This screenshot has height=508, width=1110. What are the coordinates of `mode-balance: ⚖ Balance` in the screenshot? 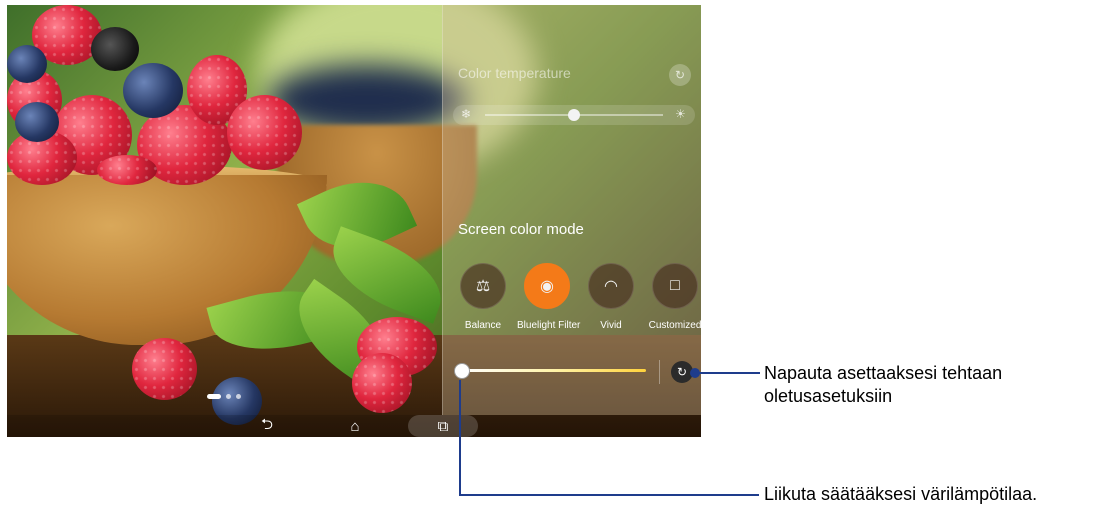 It's located at (483, 297).